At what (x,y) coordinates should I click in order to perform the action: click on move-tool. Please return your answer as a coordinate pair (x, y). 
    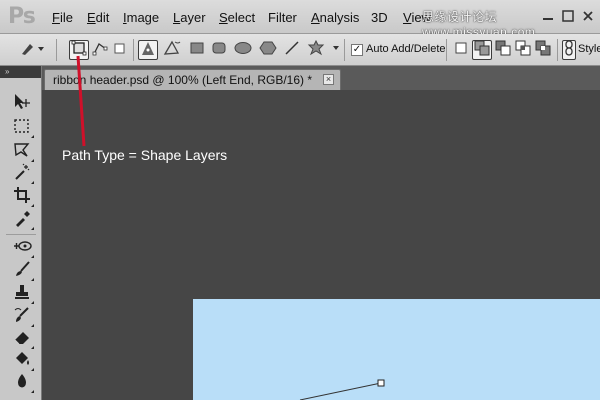
    Looking at the image, I should click on (22, 104).